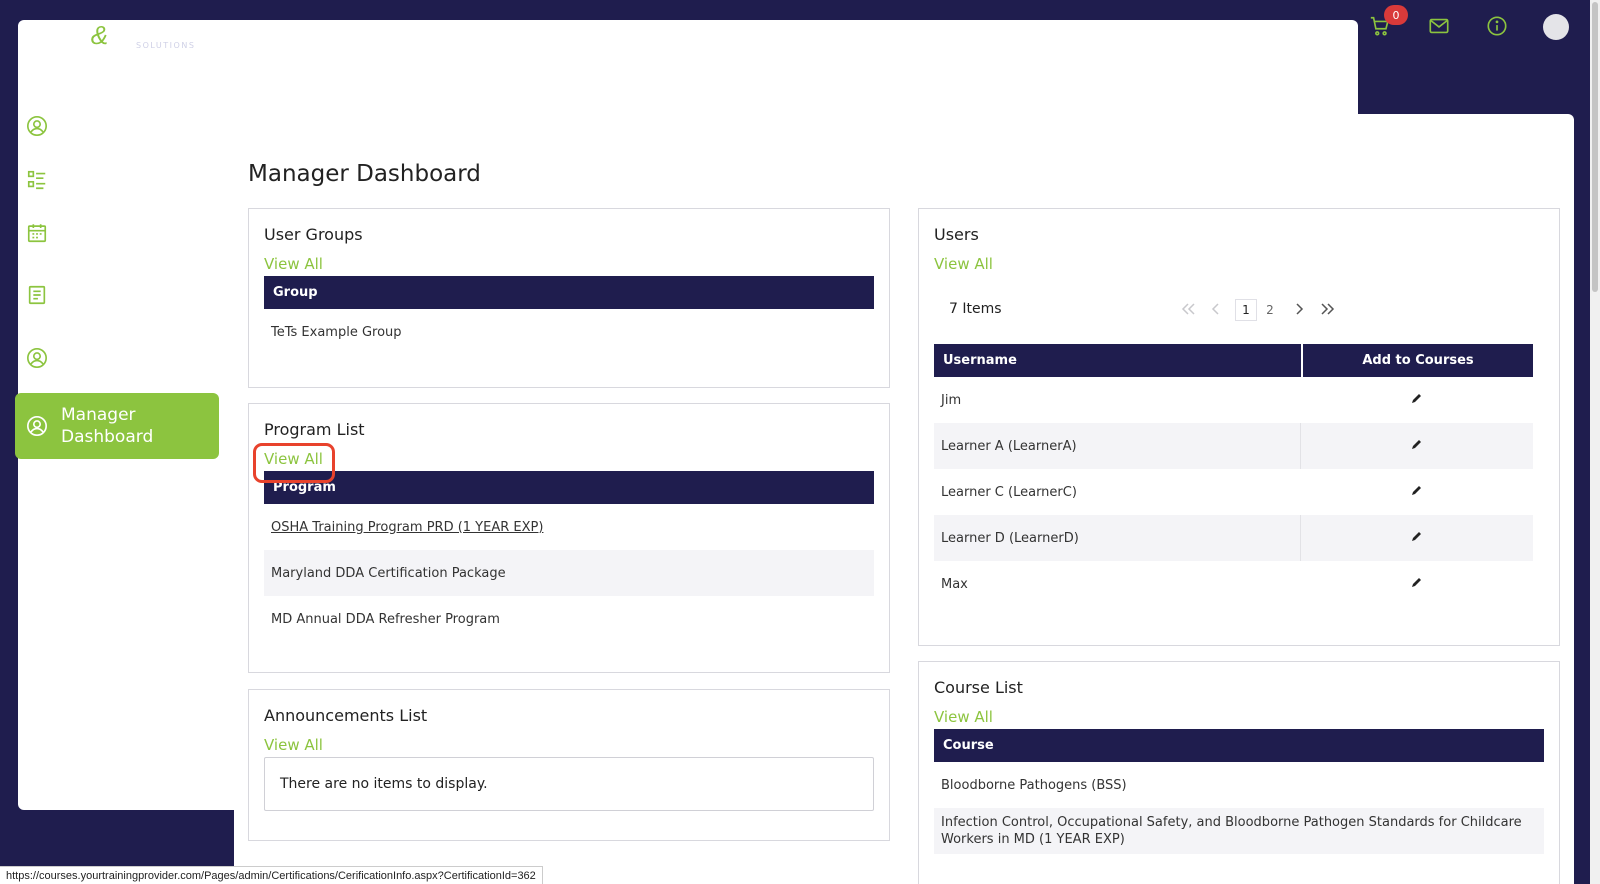 The image size is (1600, 884). What do you see at coordinates (956, 234) in the screenshot?
I see `panel-title: Users` at bounding box center [956, 234].